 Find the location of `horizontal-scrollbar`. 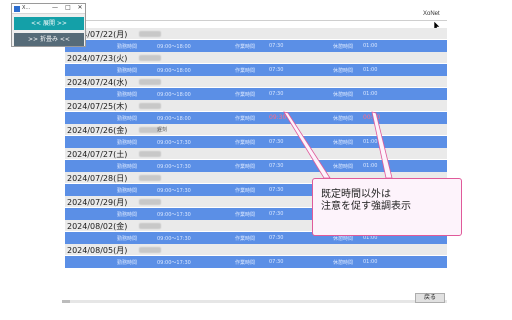

horizontal-scrollbar is located at coordinates (254, 301).